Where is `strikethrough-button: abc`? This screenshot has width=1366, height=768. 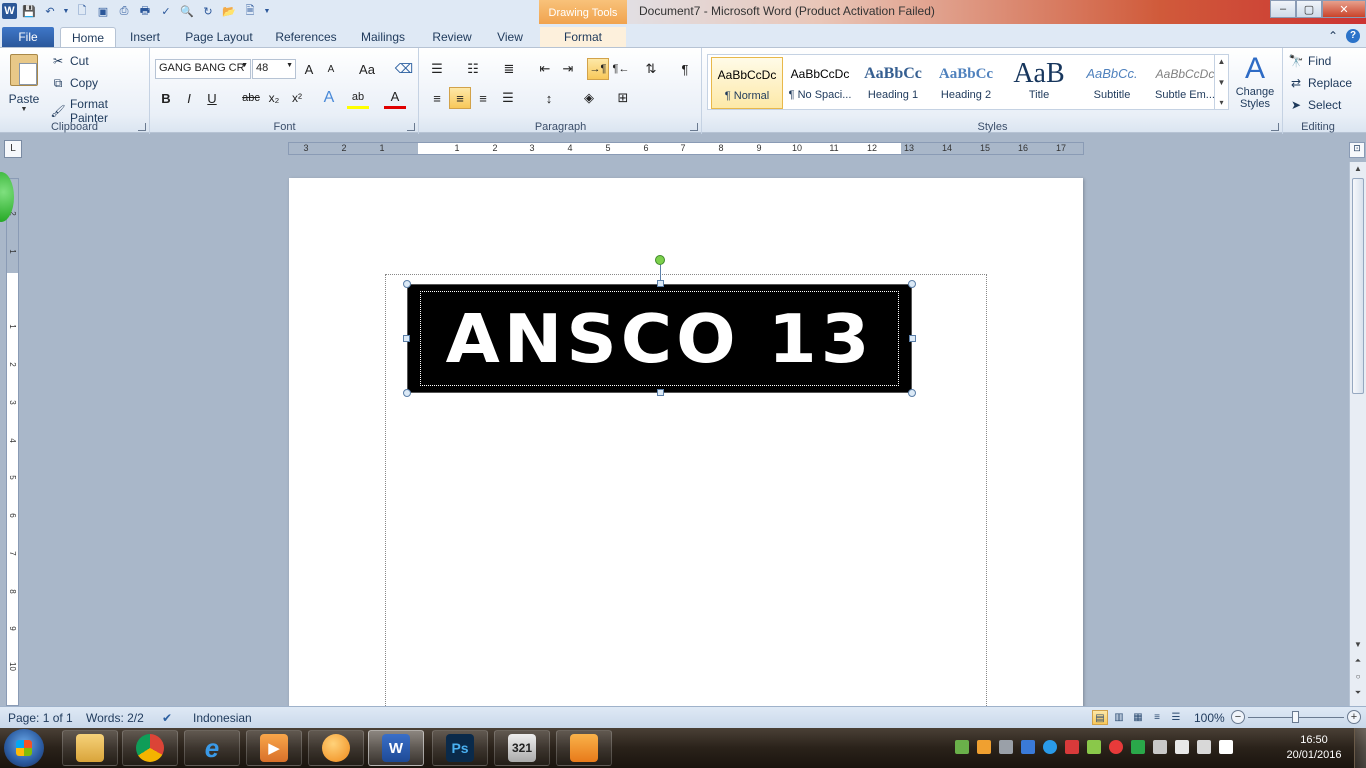
strikethrough-button: abc is located at coordinates (251, 98).